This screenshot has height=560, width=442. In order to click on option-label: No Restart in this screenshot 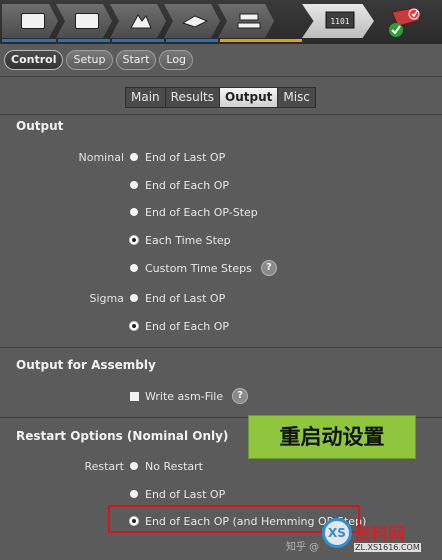, I will do `click(174, 466)`.